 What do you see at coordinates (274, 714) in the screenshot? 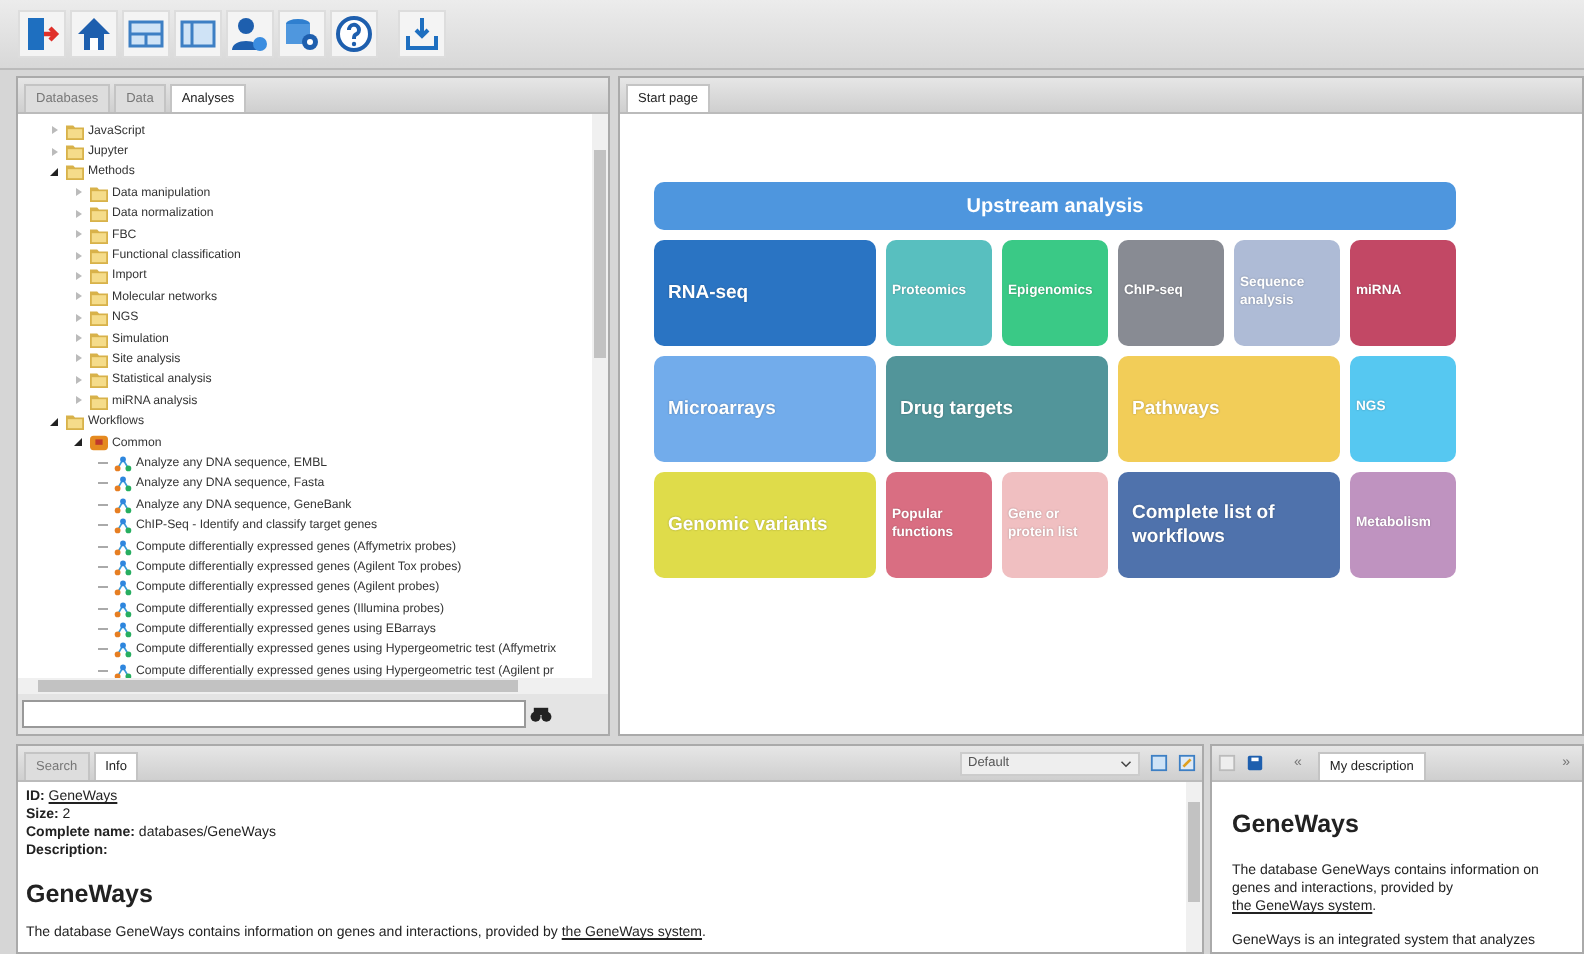
I see `search-field` at bounding box center [274, 714].